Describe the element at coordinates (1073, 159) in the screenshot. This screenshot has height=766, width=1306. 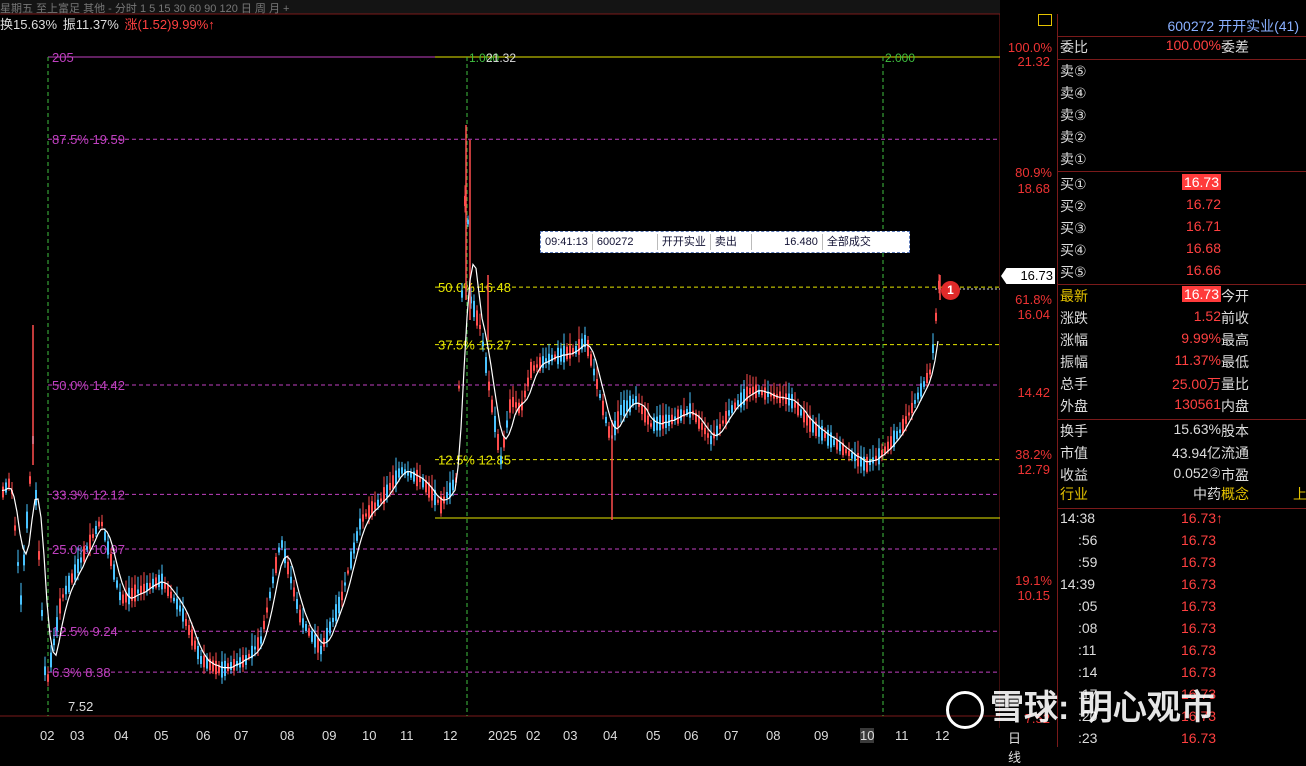
I see `sell-level-row: 卖①` at that location.